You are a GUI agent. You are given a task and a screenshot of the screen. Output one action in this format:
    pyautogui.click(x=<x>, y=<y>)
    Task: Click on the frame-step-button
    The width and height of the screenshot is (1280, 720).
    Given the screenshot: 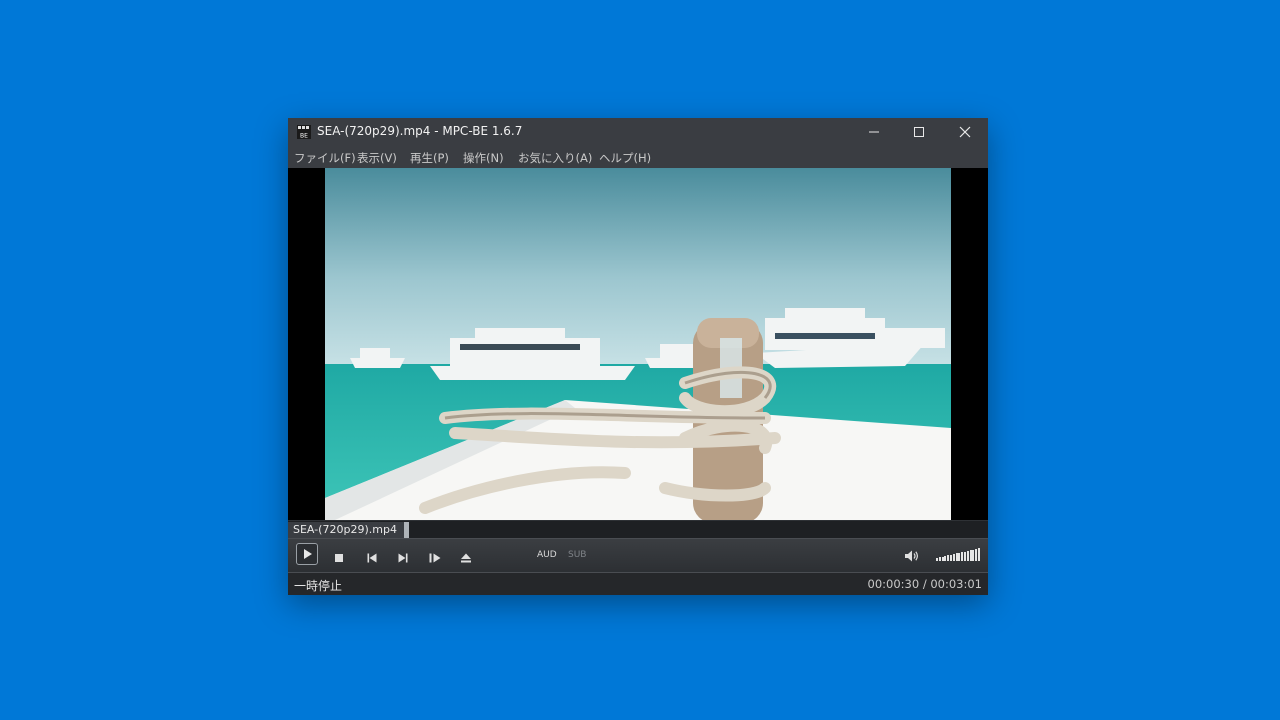 What is the action you would take?
    pyautogui.click(x=435, y=556)
    